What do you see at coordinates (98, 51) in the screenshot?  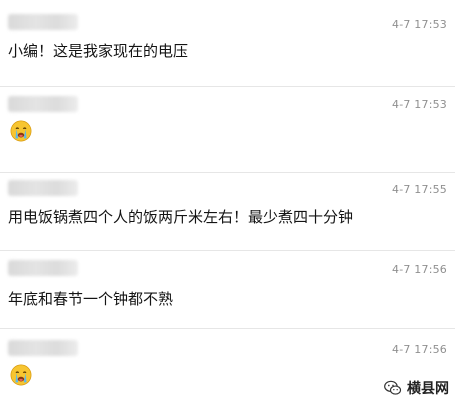 I see `comment-text: 小编！这是我家现在的电压` at bounding box center [98, 51].